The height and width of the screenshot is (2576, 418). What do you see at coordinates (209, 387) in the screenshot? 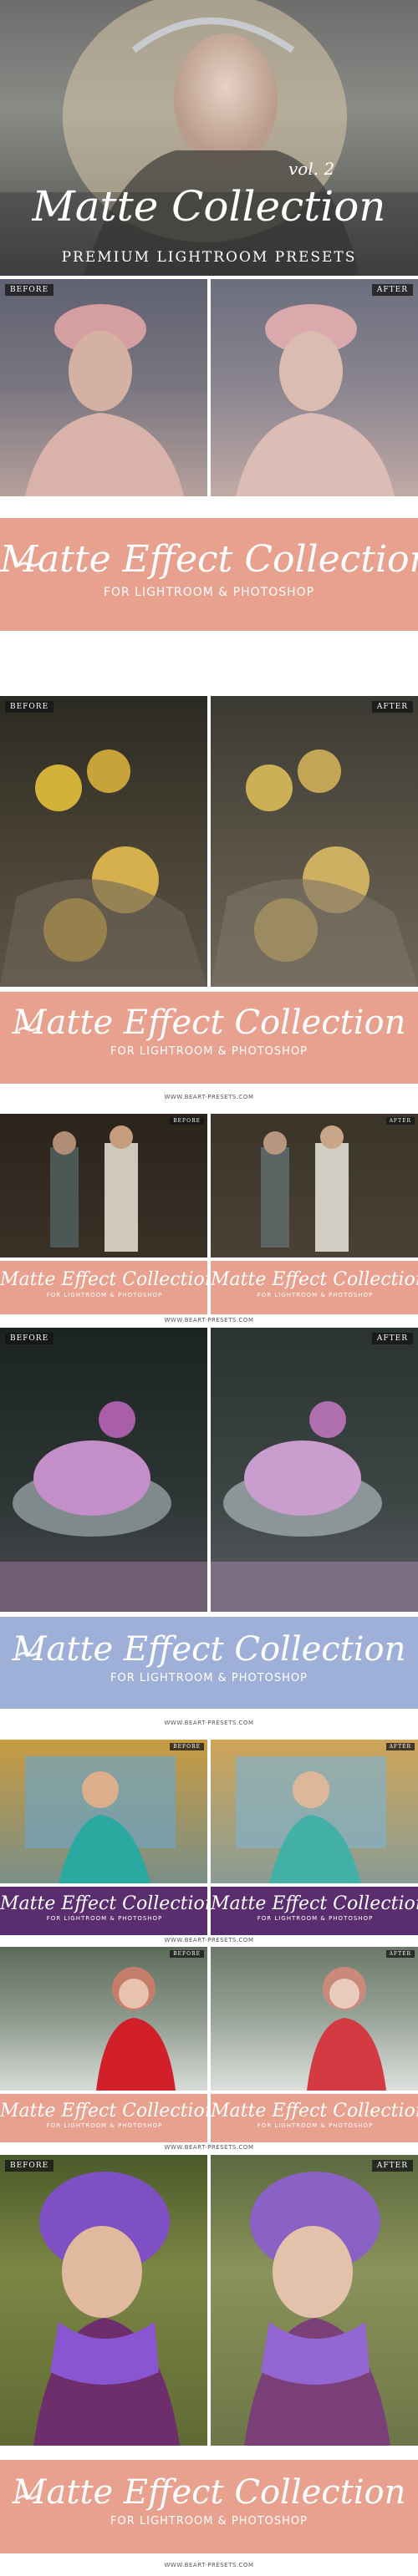
I see `comparison-1: BEFORE AFTER` at bounding box center [209, 387].